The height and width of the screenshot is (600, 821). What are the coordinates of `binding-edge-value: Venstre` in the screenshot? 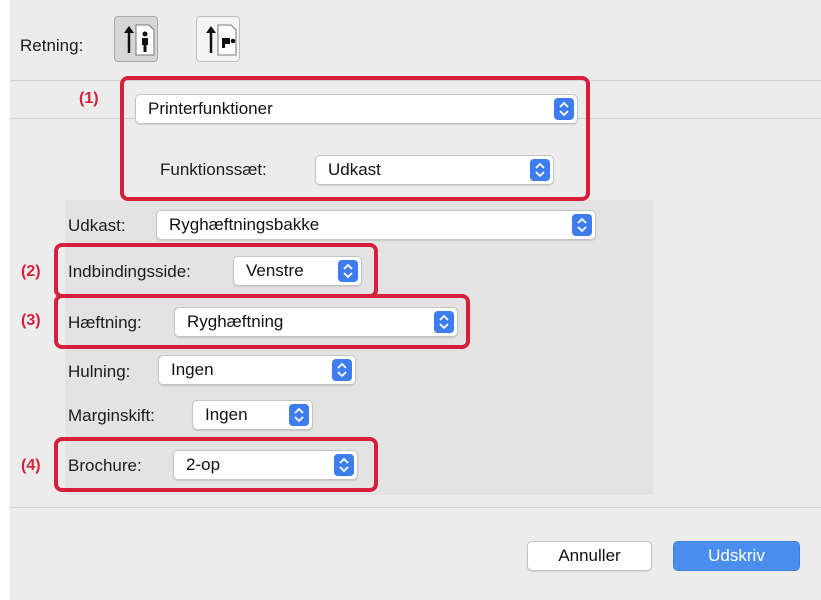 It's located at (275, 270).